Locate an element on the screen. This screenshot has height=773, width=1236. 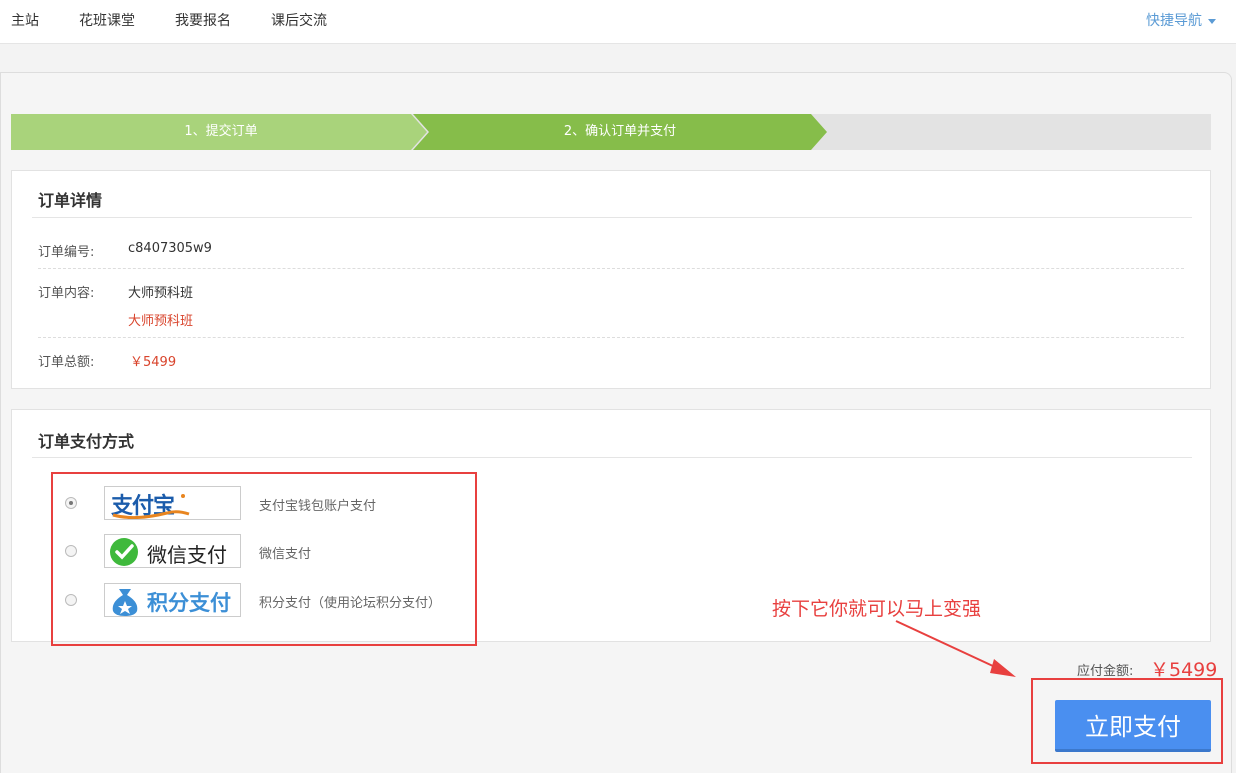
points-description: 积分支付（使用论坛积分支付） is located at coordinates (350, 603).